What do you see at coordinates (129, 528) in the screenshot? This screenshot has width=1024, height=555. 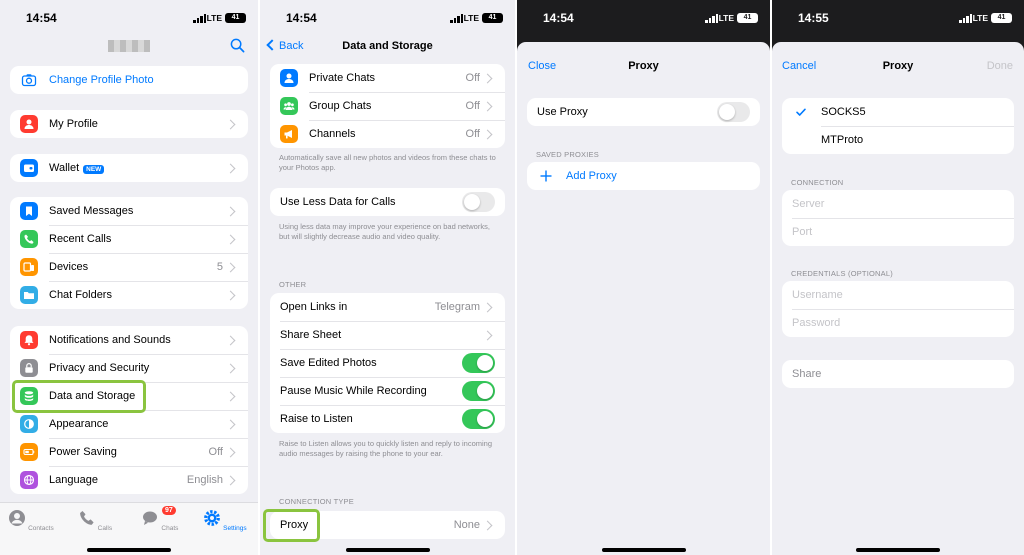 I see `tab-bar: Contacts Calls 97 Chats Settings` at bounding box center [129, 528].